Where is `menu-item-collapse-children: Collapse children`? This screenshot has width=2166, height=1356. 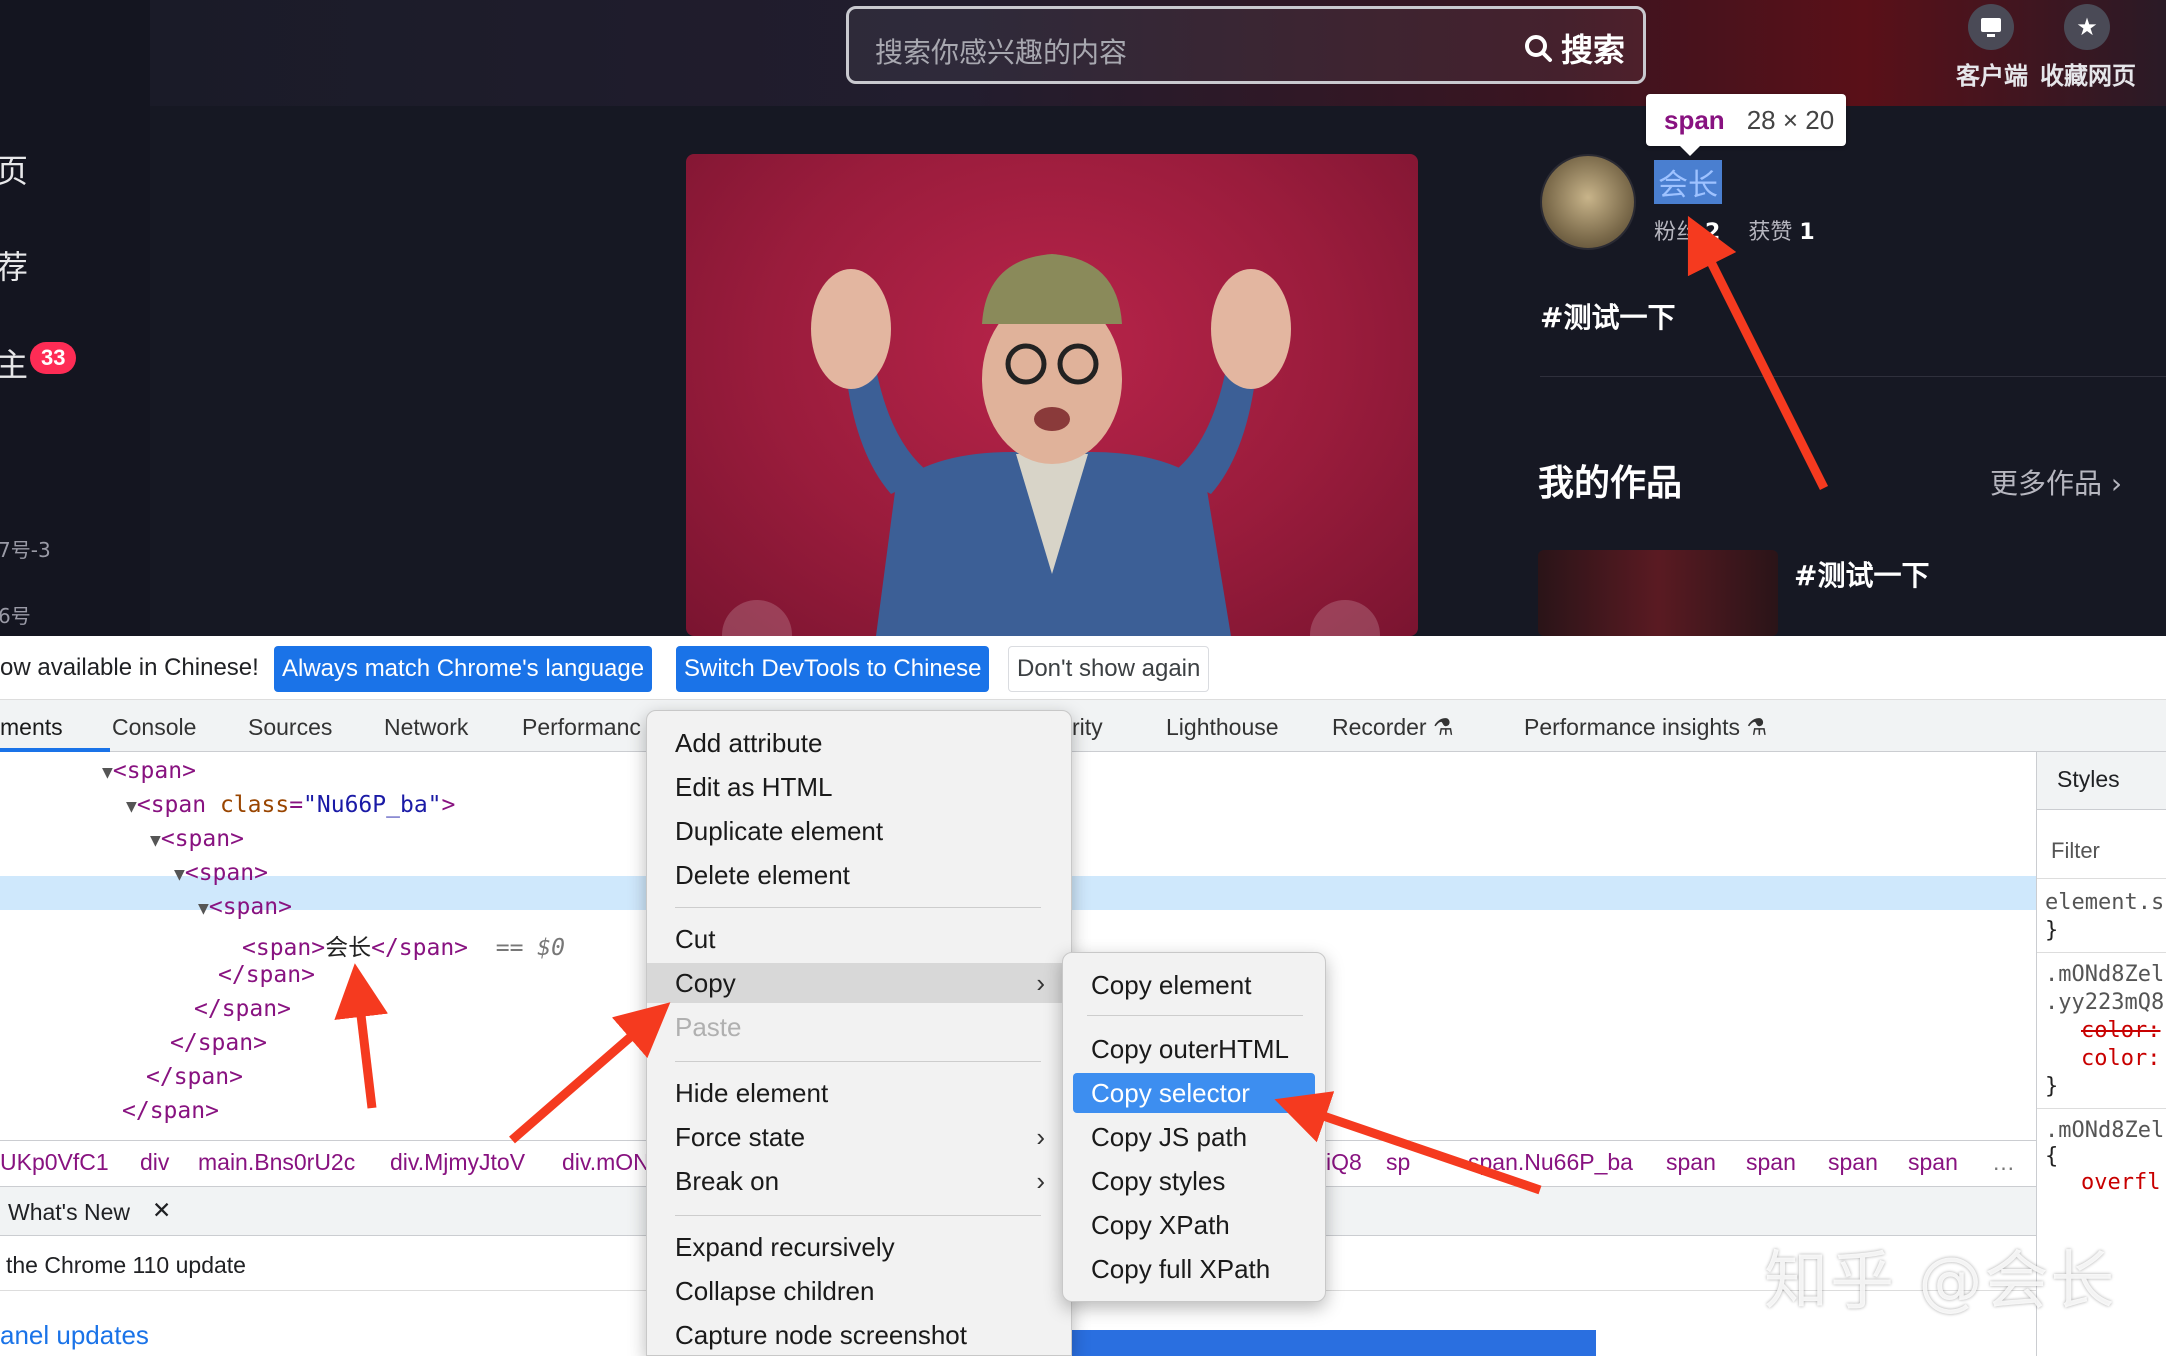
menu-item-collapse-children: Collapse children is located at coordinates (859, 1291).